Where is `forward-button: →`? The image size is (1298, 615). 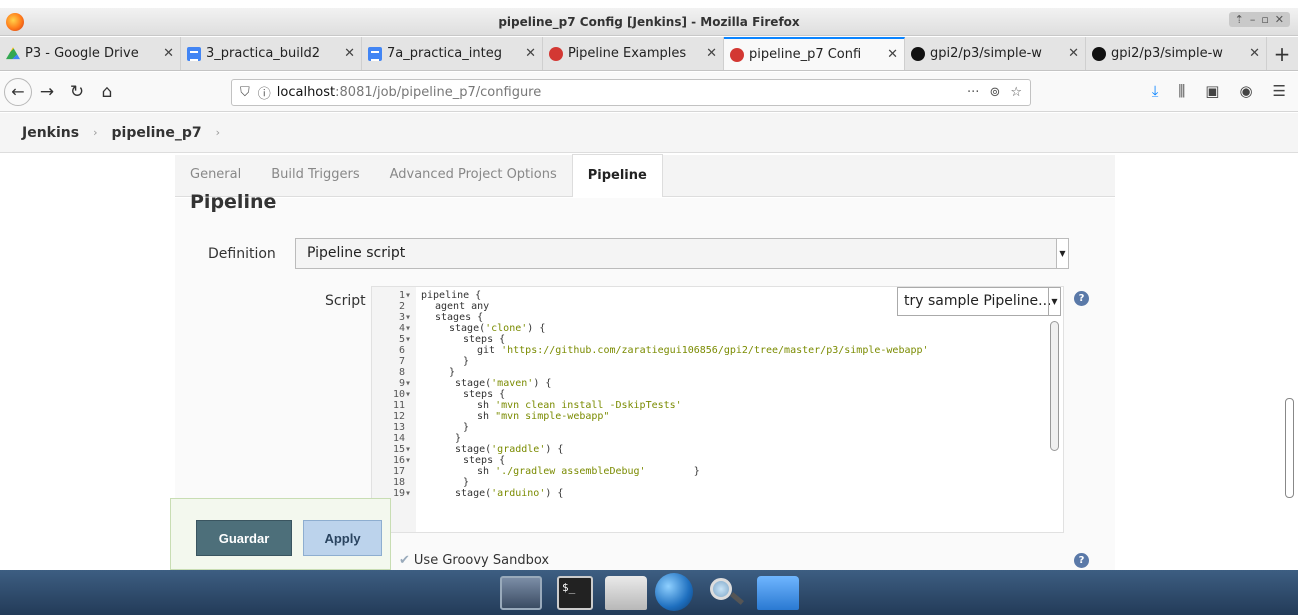
forward-button: → is located at coordinates (47, 92).